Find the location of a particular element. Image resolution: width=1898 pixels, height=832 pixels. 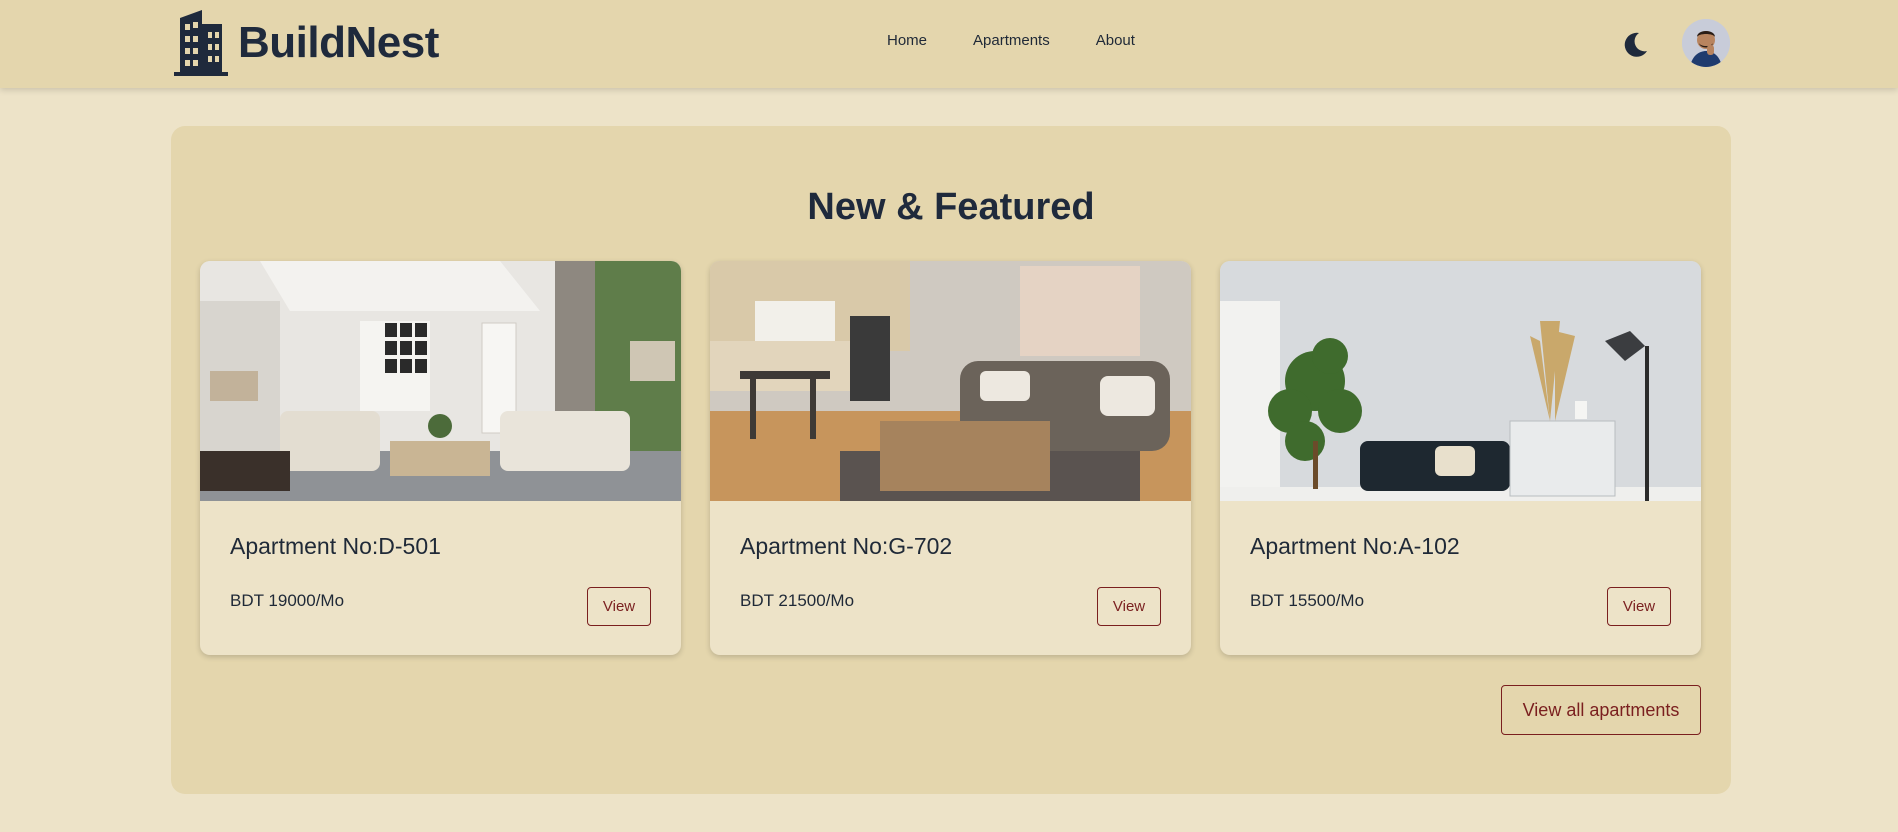

main-nav: Home Apartments About is located at coordinates (1011, 40).